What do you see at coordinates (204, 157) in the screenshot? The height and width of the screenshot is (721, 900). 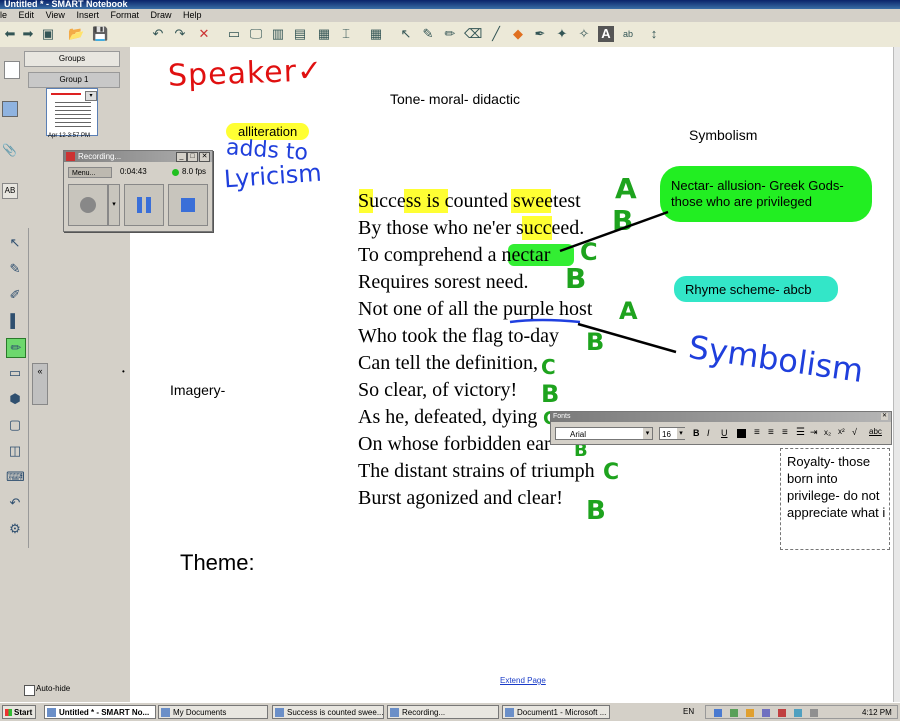 I see `close-icon: ✕` at bounding box center [204, 157].